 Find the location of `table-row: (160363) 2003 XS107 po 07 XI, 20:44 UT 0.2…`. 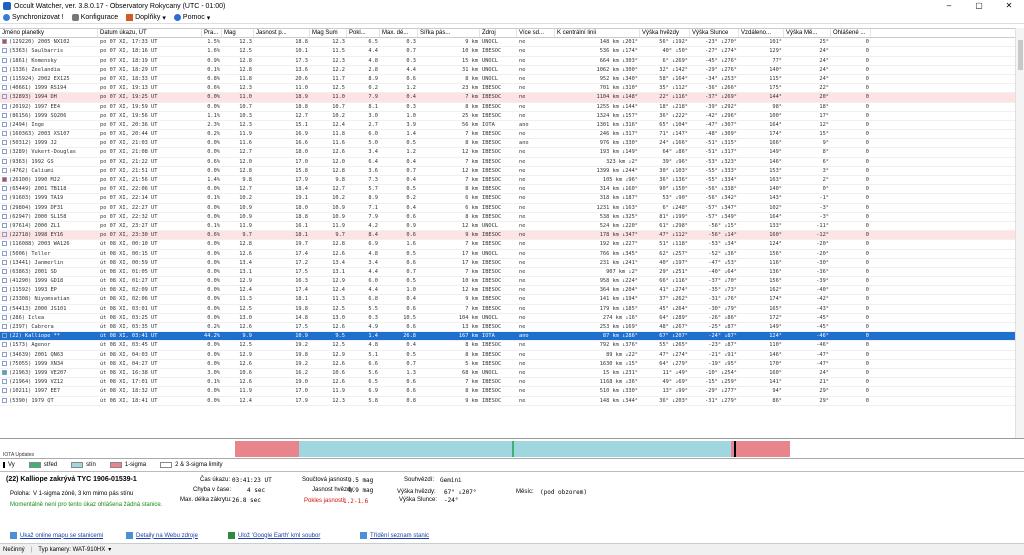

table-row: (160363) 2003 XS107 po 07 XI, 20:44 UT 0.2… is located at coordinates (512, 135).